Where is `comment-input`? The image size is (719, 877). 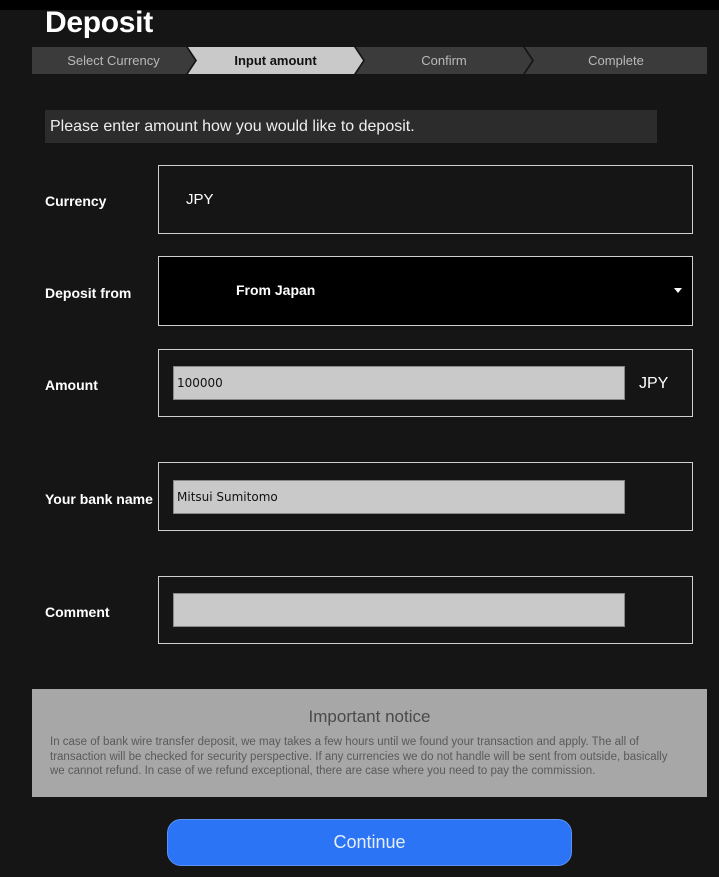
comment-input is located at coordinates (399, 610).